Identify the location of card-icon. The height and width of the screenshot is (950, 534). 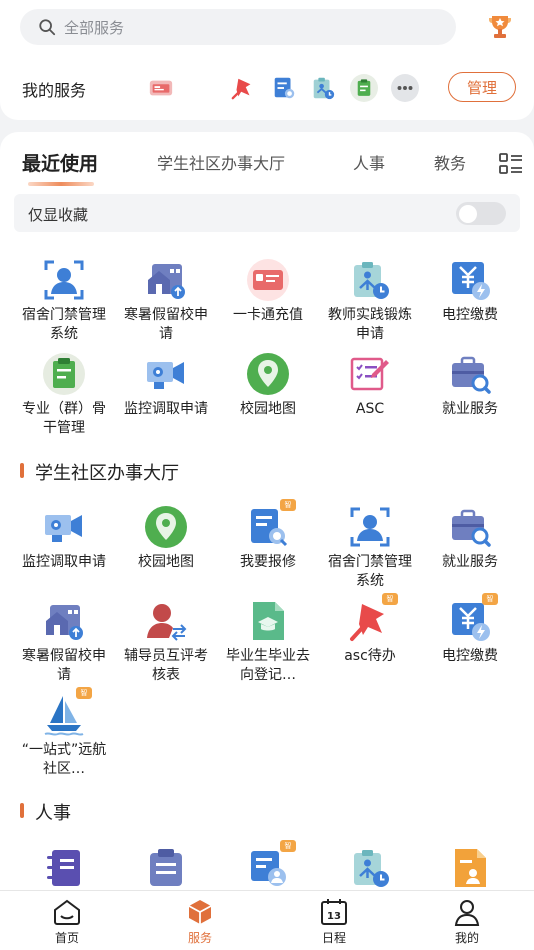
(161, 88).